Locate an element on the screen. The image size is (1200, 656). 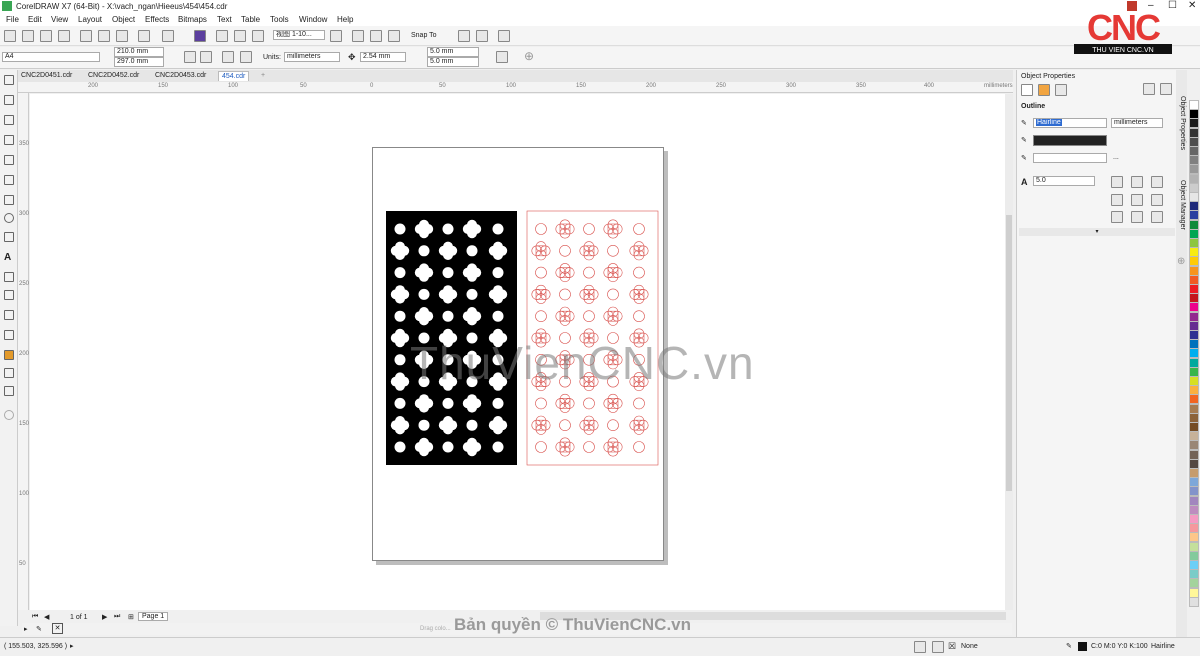
menu-effects: Effects is located at coordinates (157, 19).